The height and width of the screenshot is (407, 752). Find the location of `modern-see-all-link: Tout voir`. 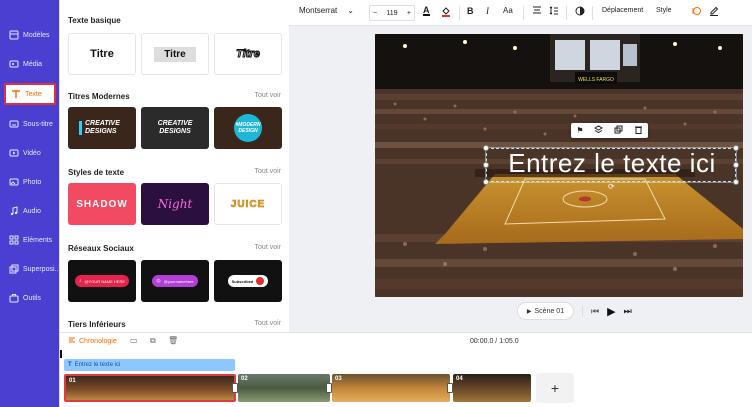

modern-see-all-link: Tout voir is located at coordinates (268, 95).